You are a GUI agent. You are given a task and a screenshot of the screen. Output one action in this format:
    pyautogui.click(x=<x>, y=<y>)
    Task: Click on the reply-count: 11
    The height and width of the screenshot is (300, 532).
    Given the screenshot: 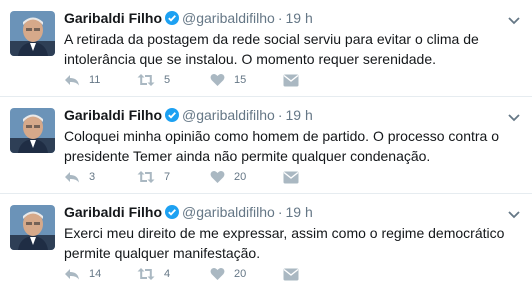 What is the action you would take?
    pyautogui.click(x=95, y=80)
    